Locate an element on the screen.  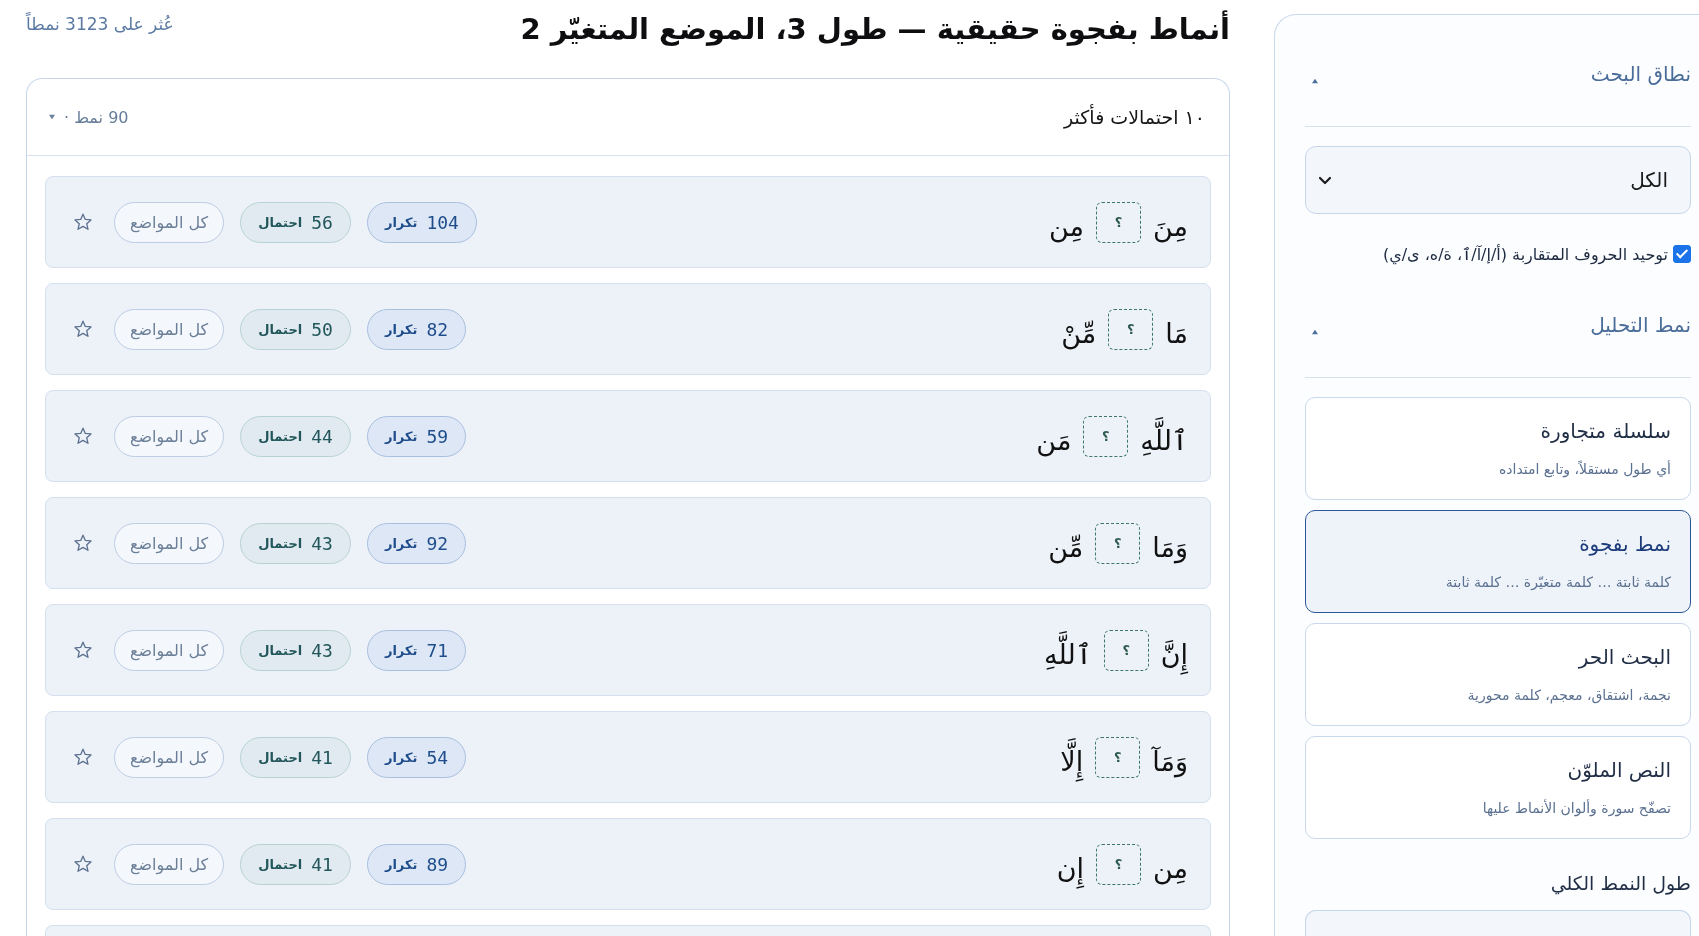
pattern-word: مَا is located at coordinates (1176, 334).